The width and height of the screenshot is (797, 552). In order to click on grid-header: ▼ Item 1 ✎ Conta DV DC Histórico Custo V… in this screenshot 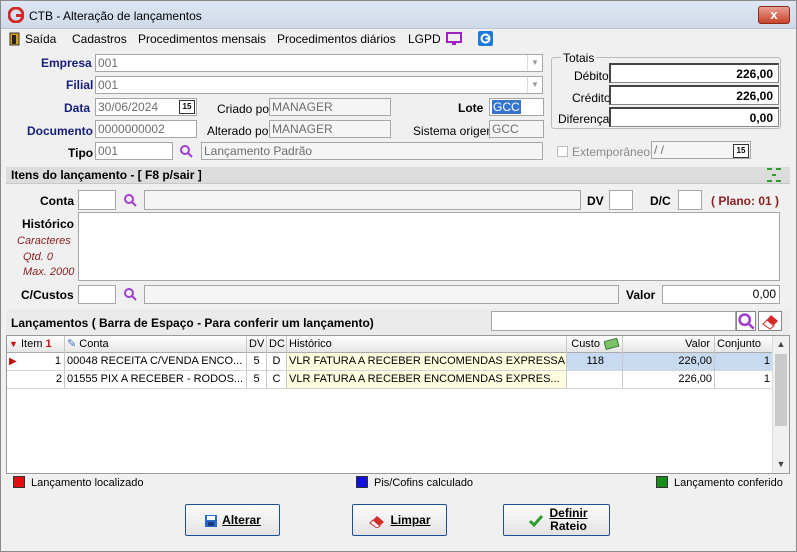, I will do `click(390, 344)`.